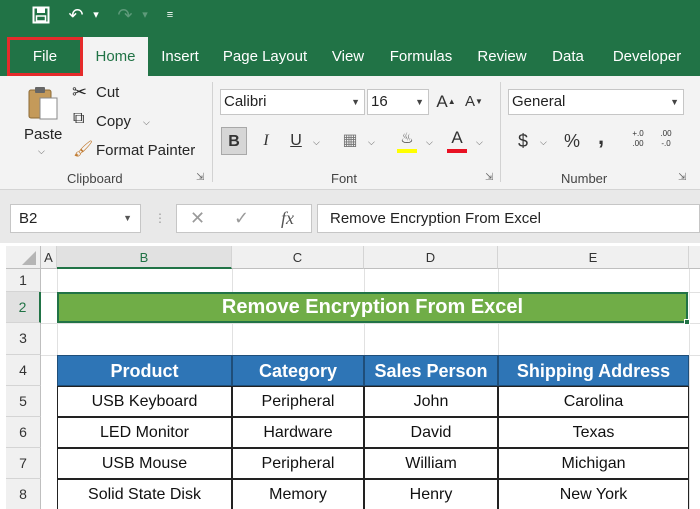 This screenshot has height=509, width=700. What do you see at coordinates (43, 103) in the screenshot?
I see `paste-icon` at bounding box center [43, 103].